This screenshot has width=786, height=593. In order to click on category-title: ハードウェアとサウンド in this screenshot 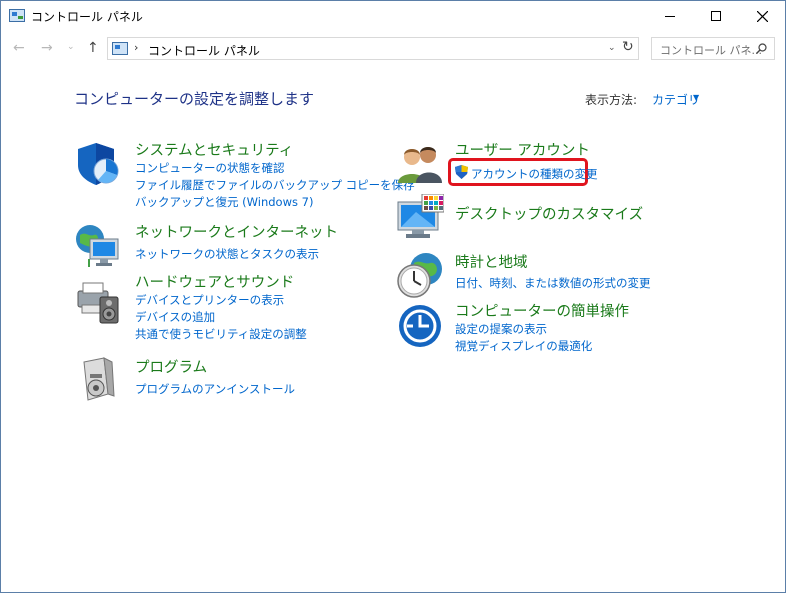, I will do `click(214, 281)`.